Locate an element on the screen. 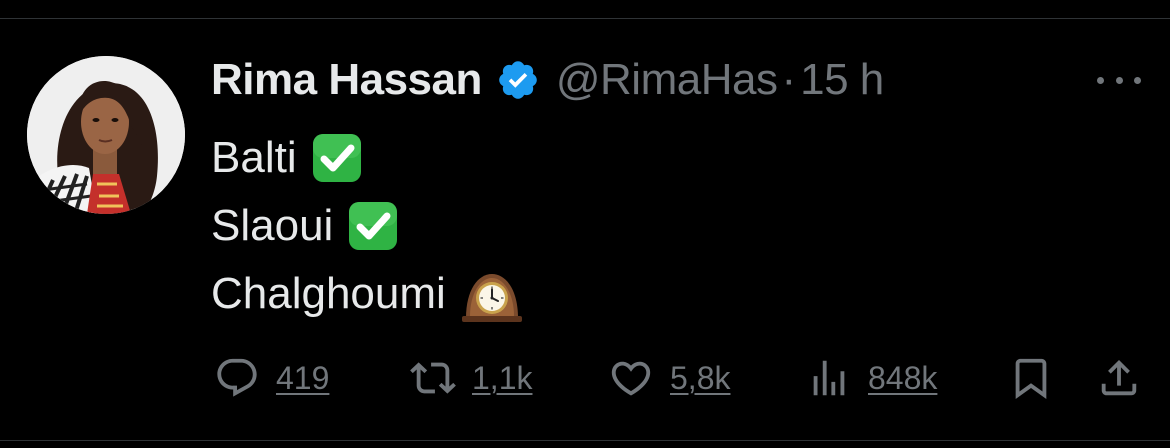 This screenshot has width=1170, height=448. tweet-header: Rima Hassan @RimaHas · 15 h is located at coordinates (547, 80).